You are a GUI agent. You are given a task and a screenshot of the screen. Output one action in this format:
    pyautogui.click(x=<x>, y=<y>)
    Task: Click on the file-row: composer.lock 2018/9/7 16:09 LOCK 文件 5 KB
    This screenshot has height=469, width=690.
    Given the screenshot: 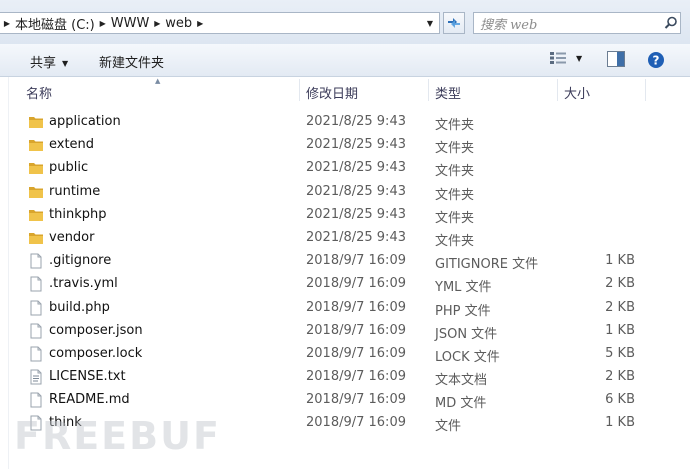 What is the action you would take?
    pyautogui.click(x=345, y=354)
    